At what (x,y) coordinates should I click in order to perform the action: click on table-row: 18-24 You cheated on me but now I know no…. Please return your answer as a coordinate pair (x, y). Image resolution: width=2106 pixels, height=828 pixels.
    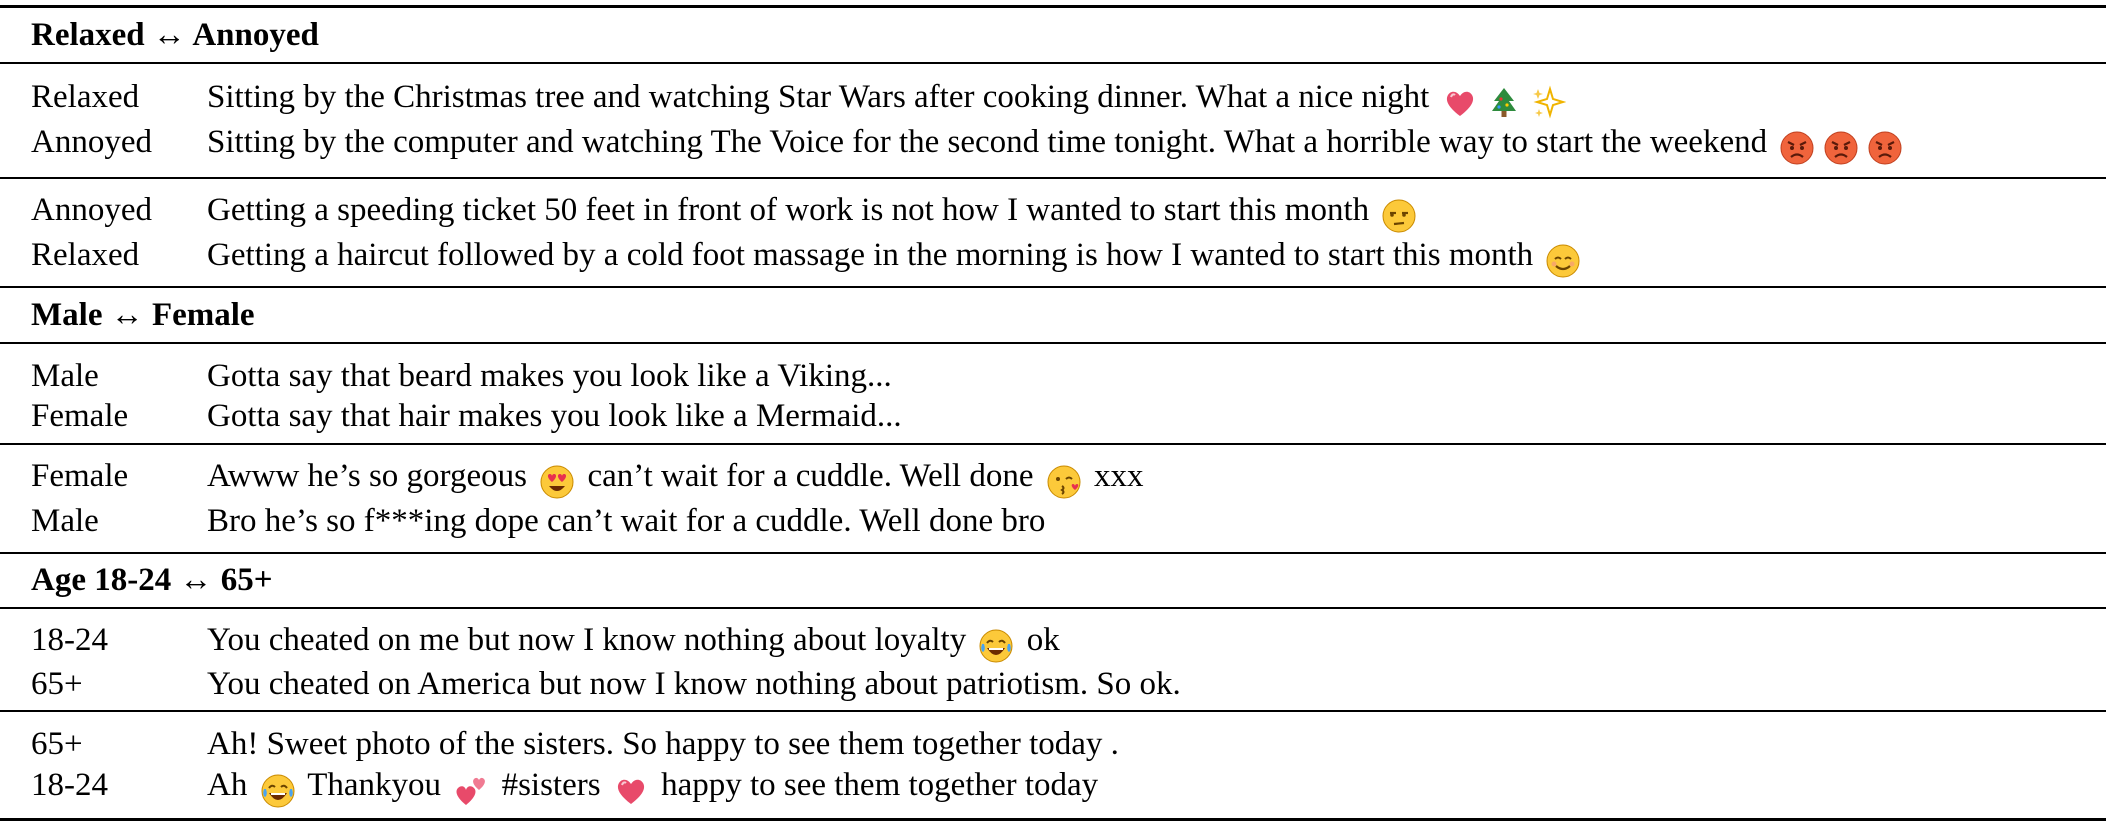
    Looking at the image, I should click on (1053, 641).